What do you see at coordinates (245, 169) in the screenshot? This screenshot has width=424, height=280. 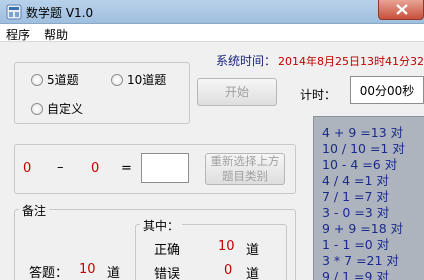 I see `reselect-button: 重新选择上方题目类别` at bounding box center [245, 169].